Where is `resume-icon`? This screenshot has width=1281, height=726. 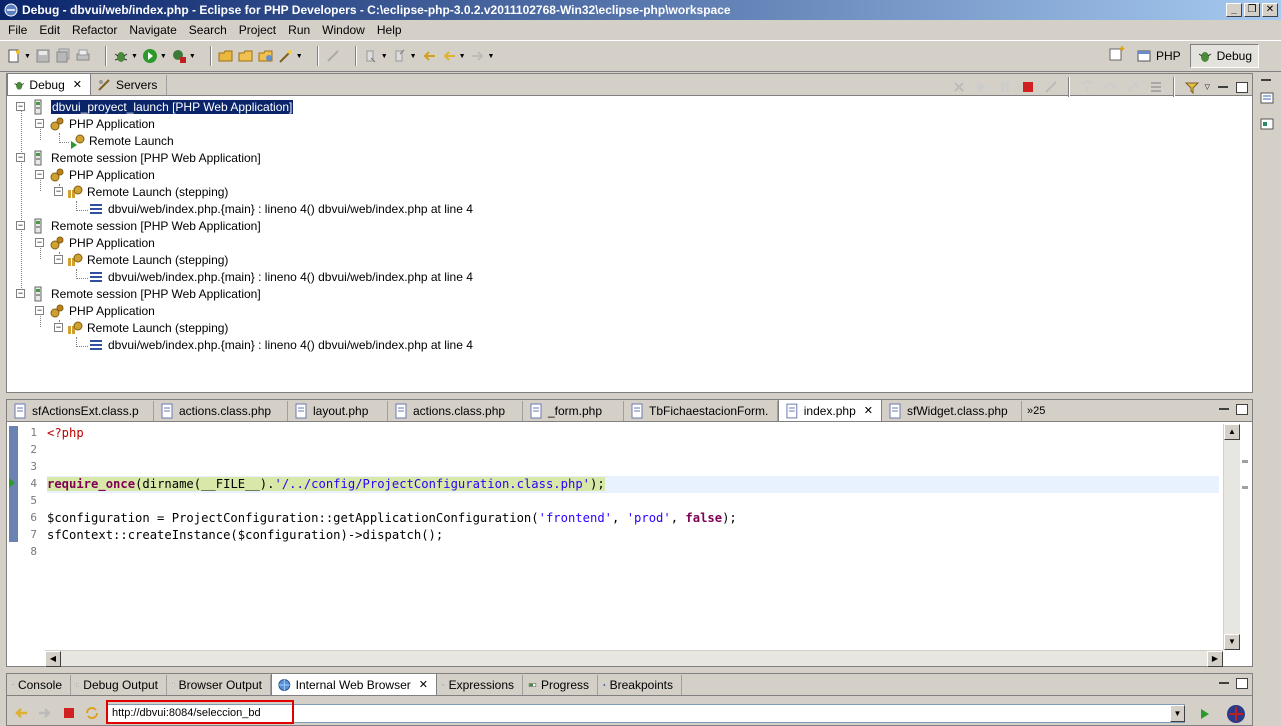 resume-icon is located at coordinates (982, 87).